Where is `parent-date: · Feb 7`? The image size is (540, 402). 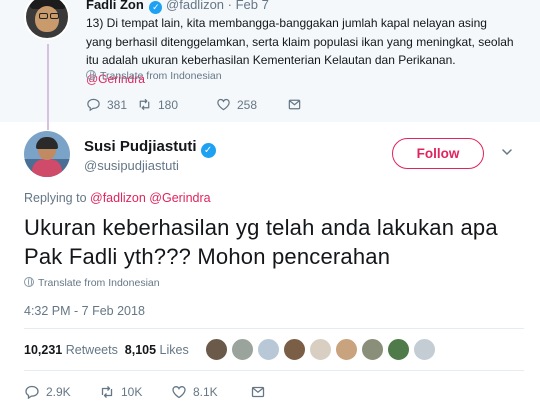 parent-date: · Feb 7 is located at coordinates (248, 6).